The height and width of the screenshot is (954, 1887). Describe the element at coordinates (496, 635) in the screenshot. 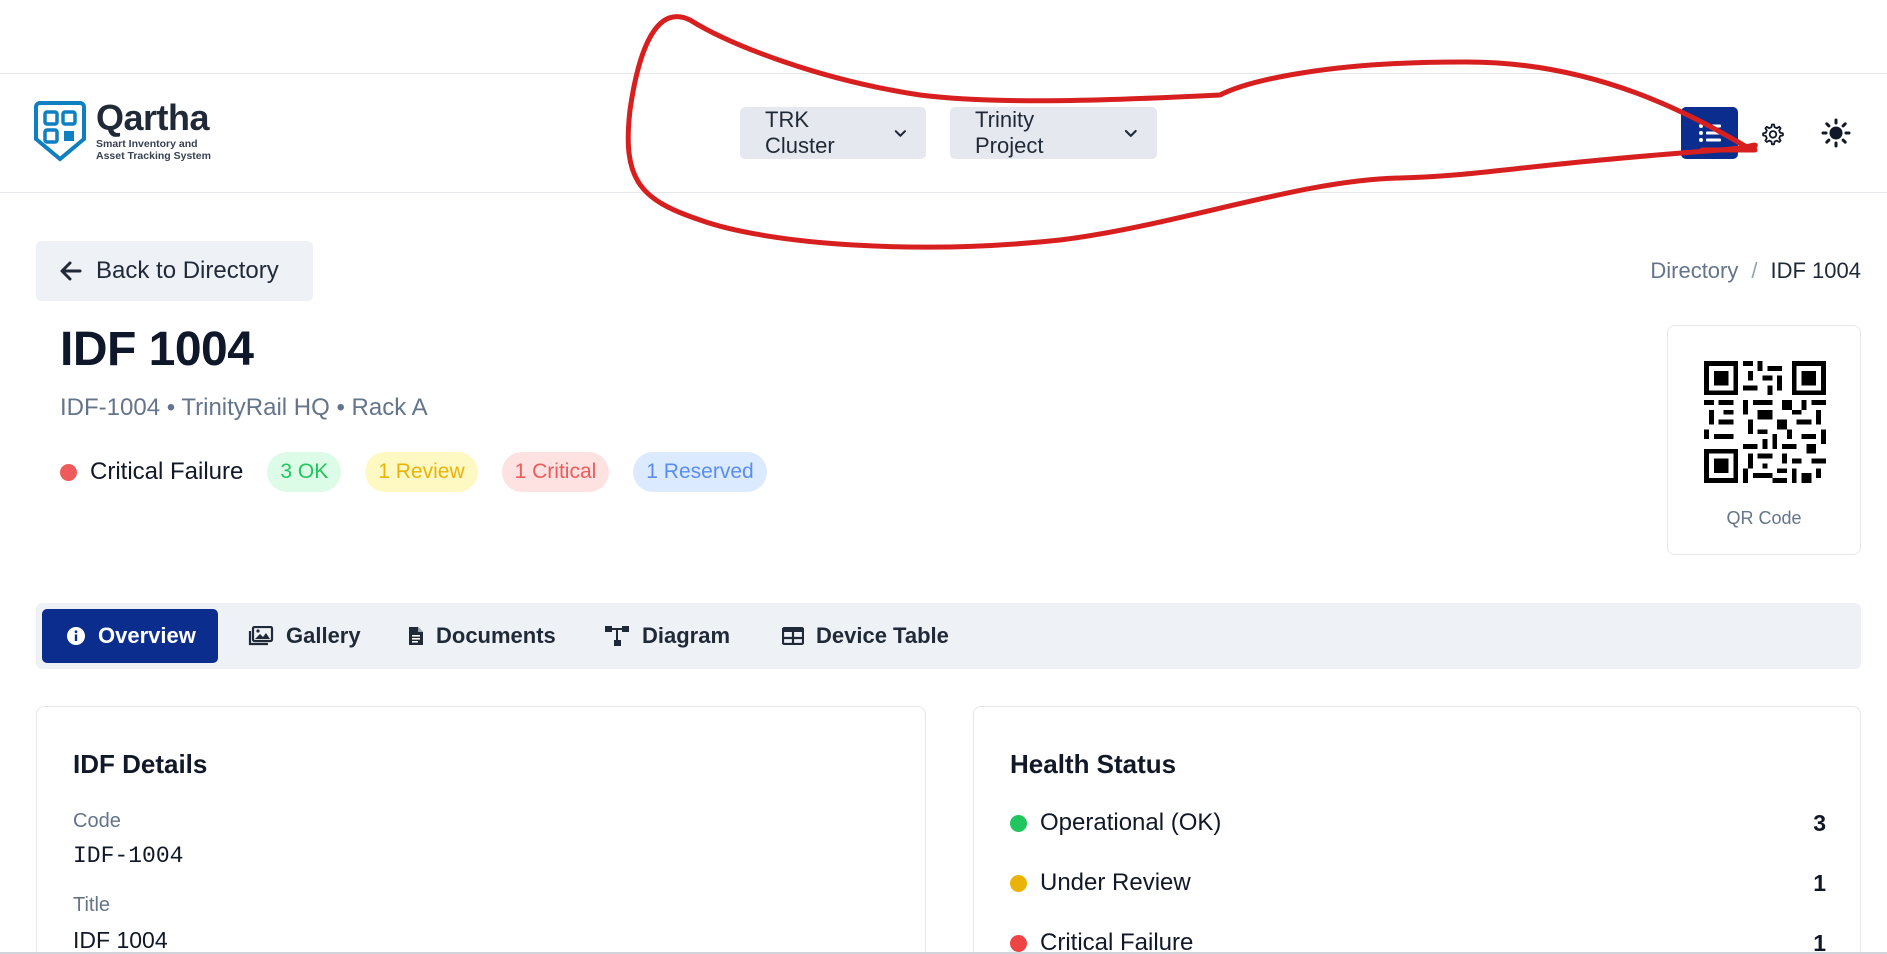

I see `tab-label: Documents` at that location.